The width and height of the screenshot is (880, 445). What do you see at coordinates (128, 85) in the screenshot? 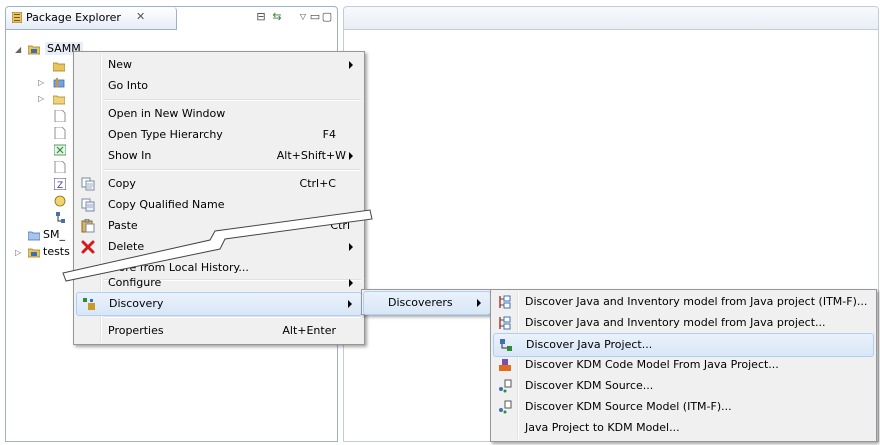
I see `menu-item-label: Go Into` at bounding box center [128, 85].